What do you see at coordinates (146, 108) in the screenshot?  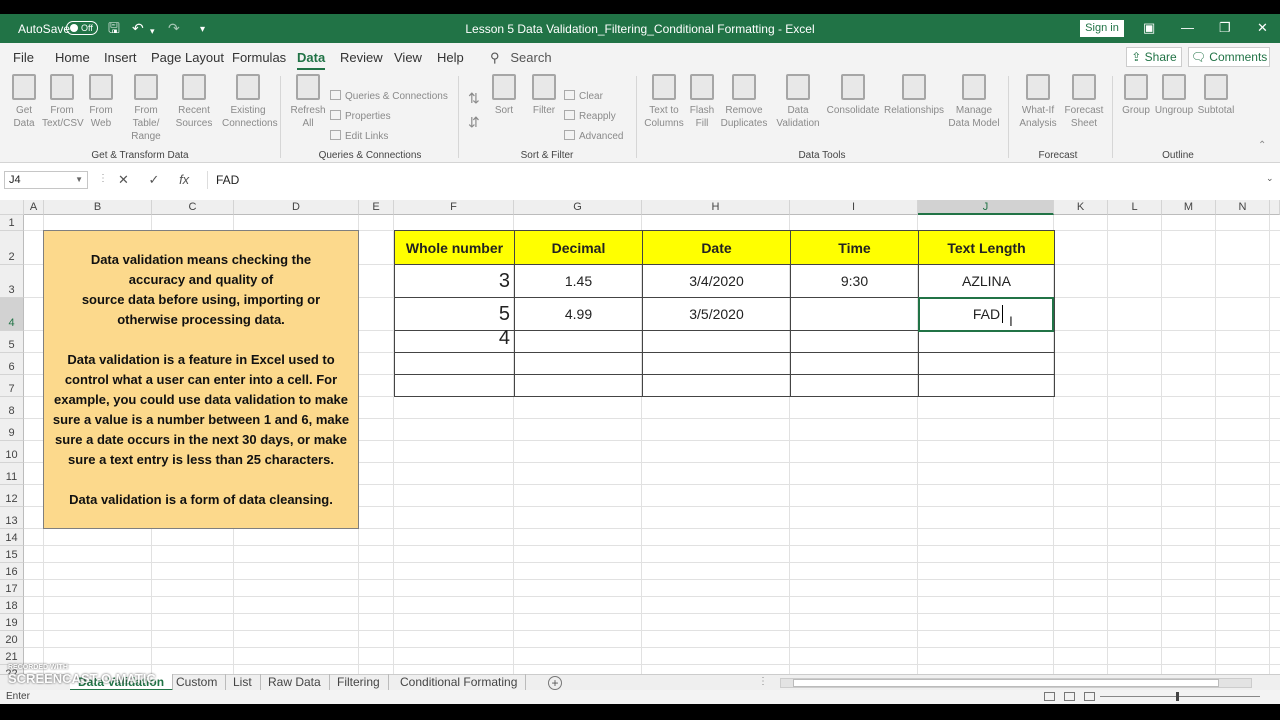 I see `from-table-button: From Table/ Range` at bounding box center [146, 108].